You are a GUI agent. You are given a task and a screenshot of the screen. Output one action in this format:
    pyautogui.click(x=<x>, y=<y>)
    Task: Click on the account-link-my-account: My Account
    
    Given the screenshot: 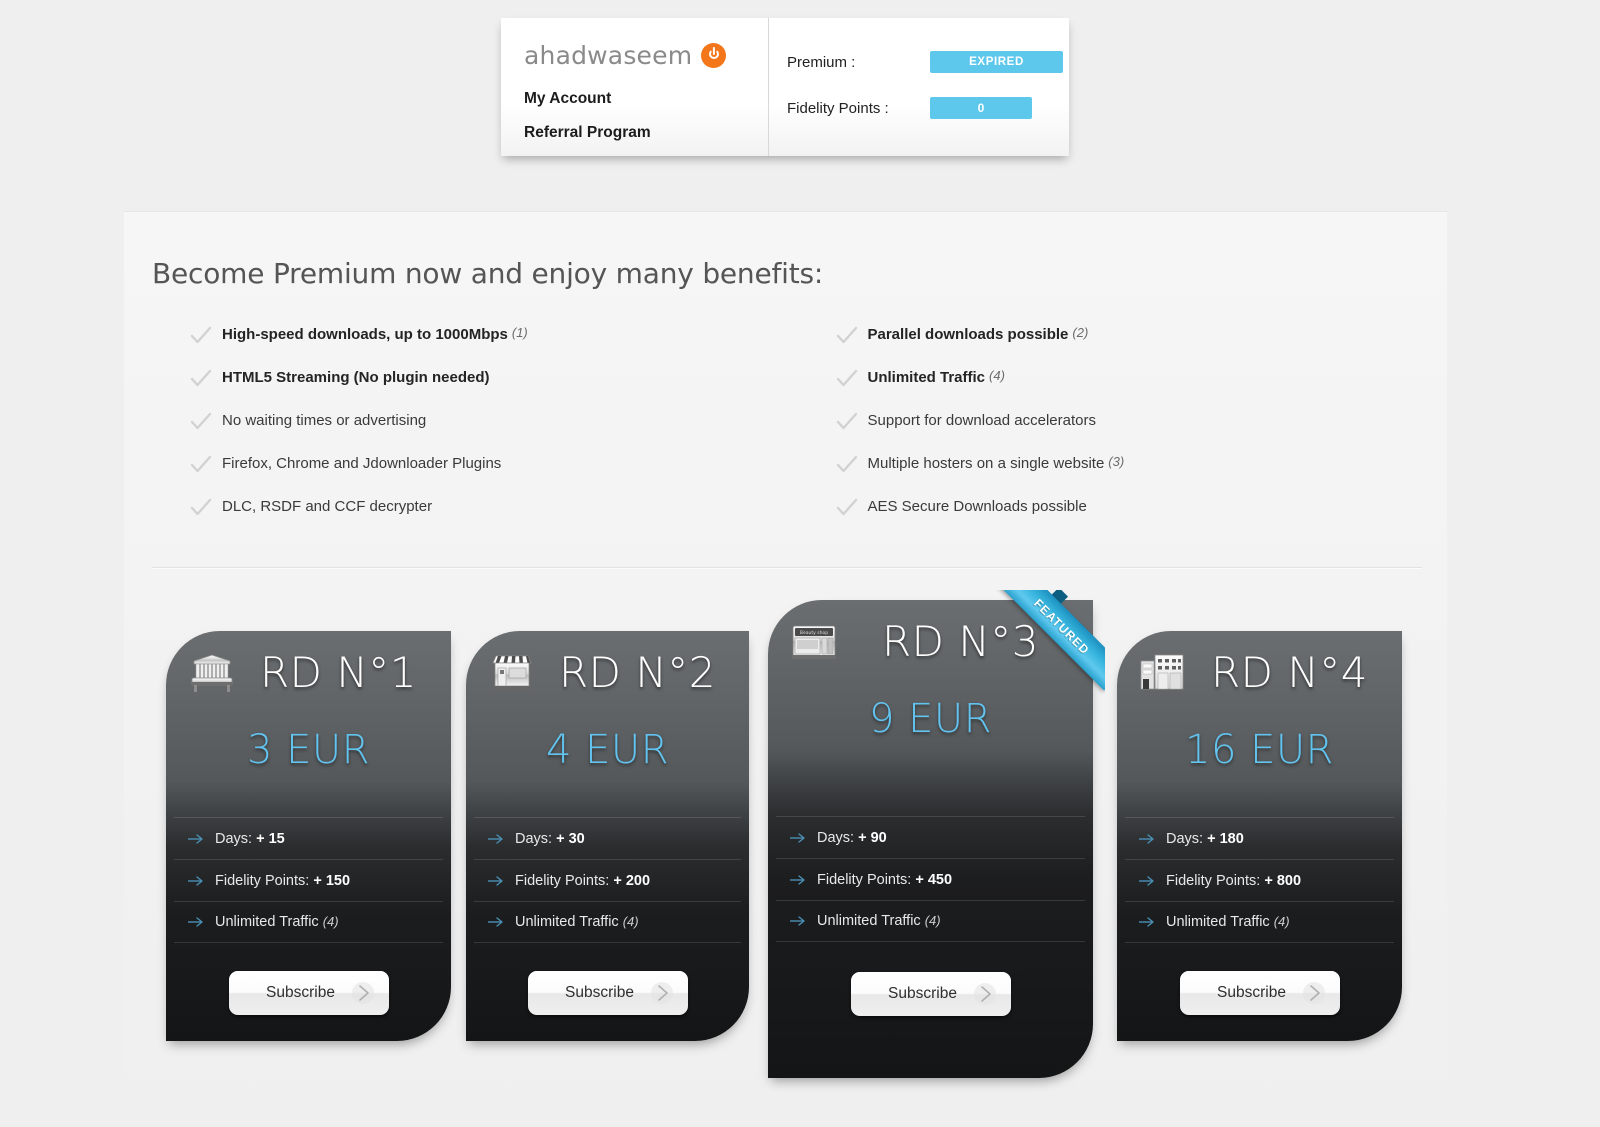 What is the action you would take?
    pyautogui.click(x=646, y=99)
    